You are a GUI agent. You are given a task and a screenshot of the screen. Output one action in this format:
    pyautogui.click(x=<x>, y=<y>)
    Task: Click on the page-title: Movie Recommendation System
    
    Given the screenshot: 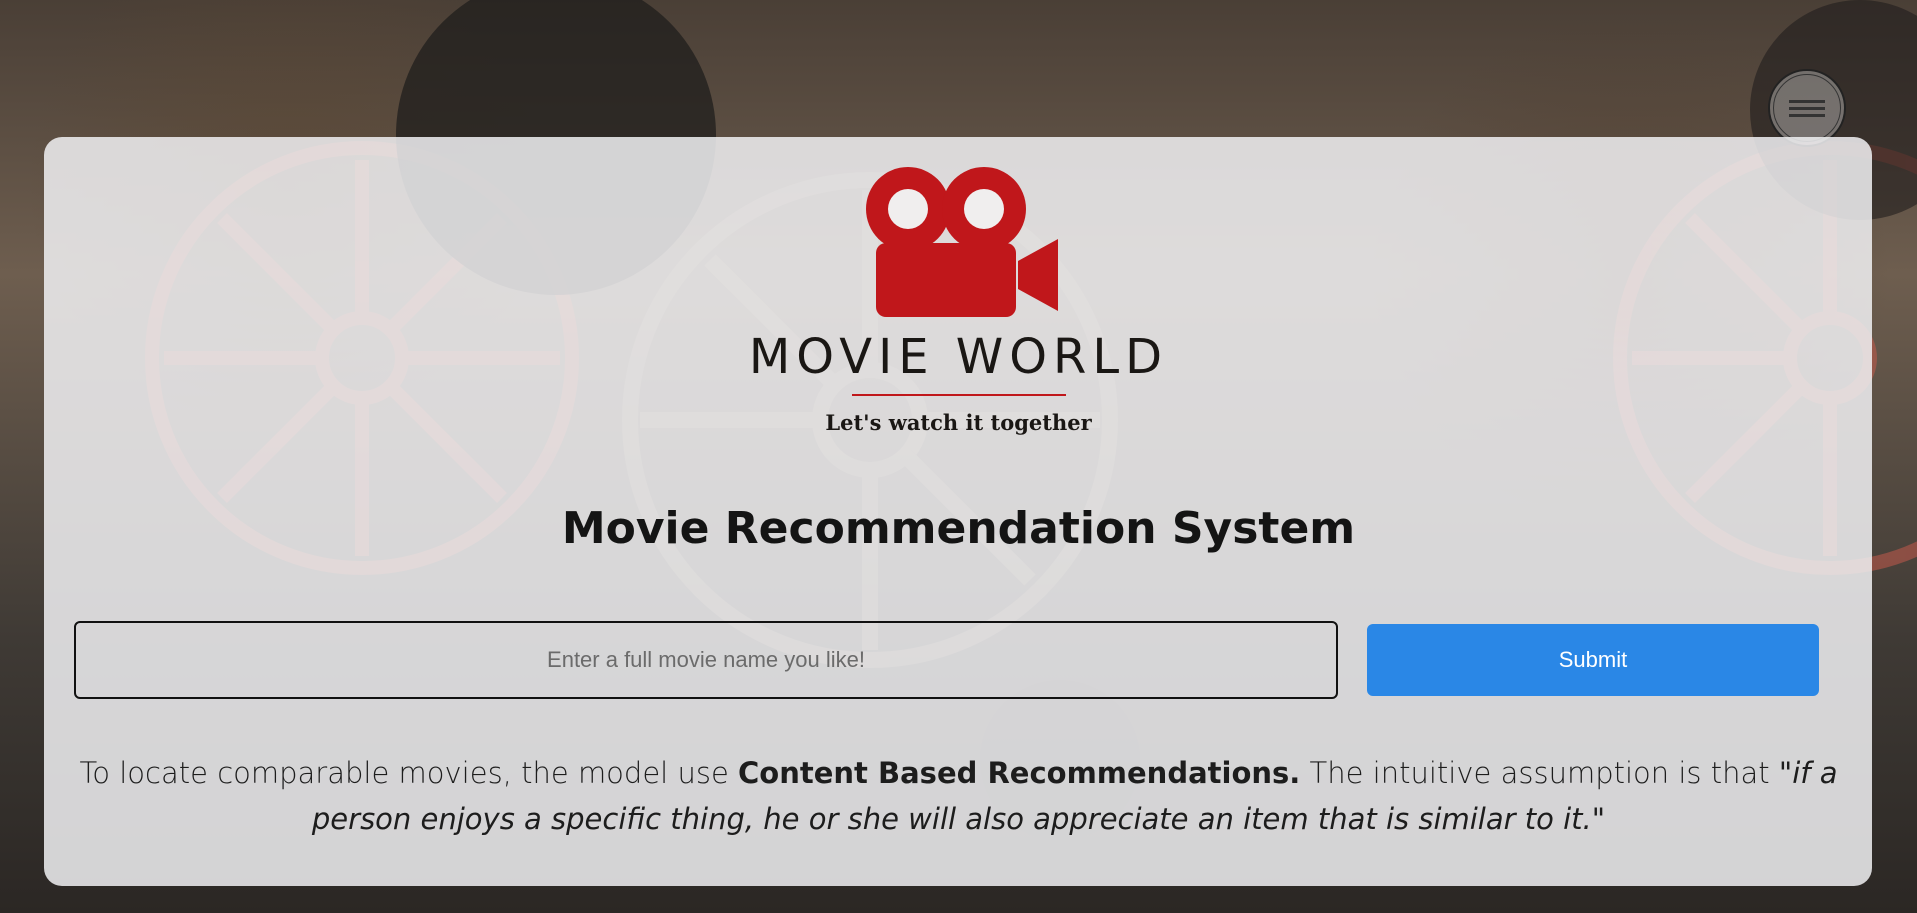 What is the action you would take?
    pyautogui.click(x=958, y=528)
    